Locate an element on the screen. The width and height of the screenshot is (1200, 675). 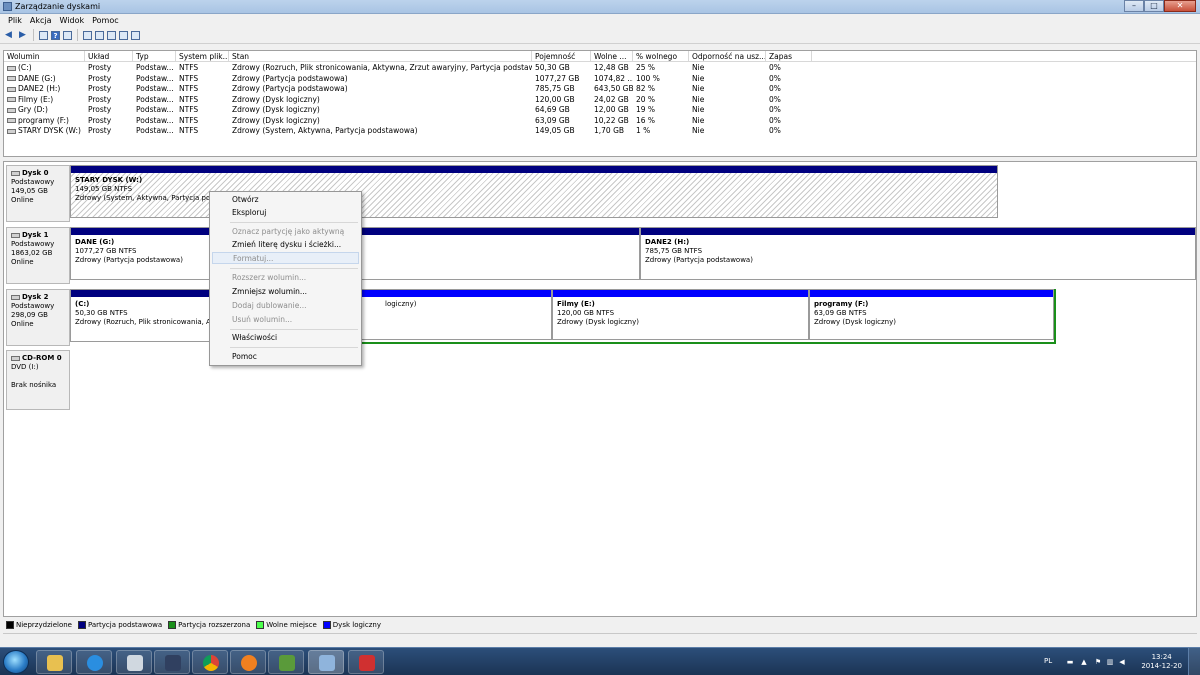
disk-label-2: Dysk 2 Podstawowy 298,09 GB Online is located at coordinates (38, 317).